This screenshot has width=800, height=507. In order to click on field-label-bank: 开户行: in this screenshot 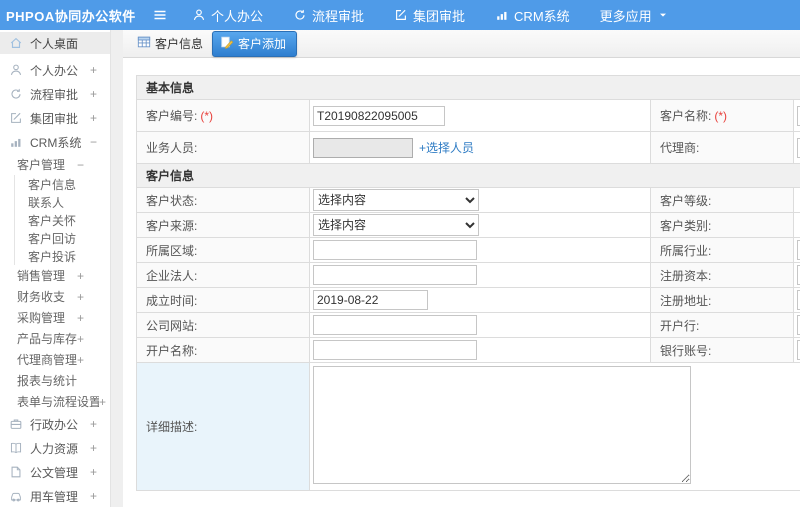, I will do `click(722, 325)`.